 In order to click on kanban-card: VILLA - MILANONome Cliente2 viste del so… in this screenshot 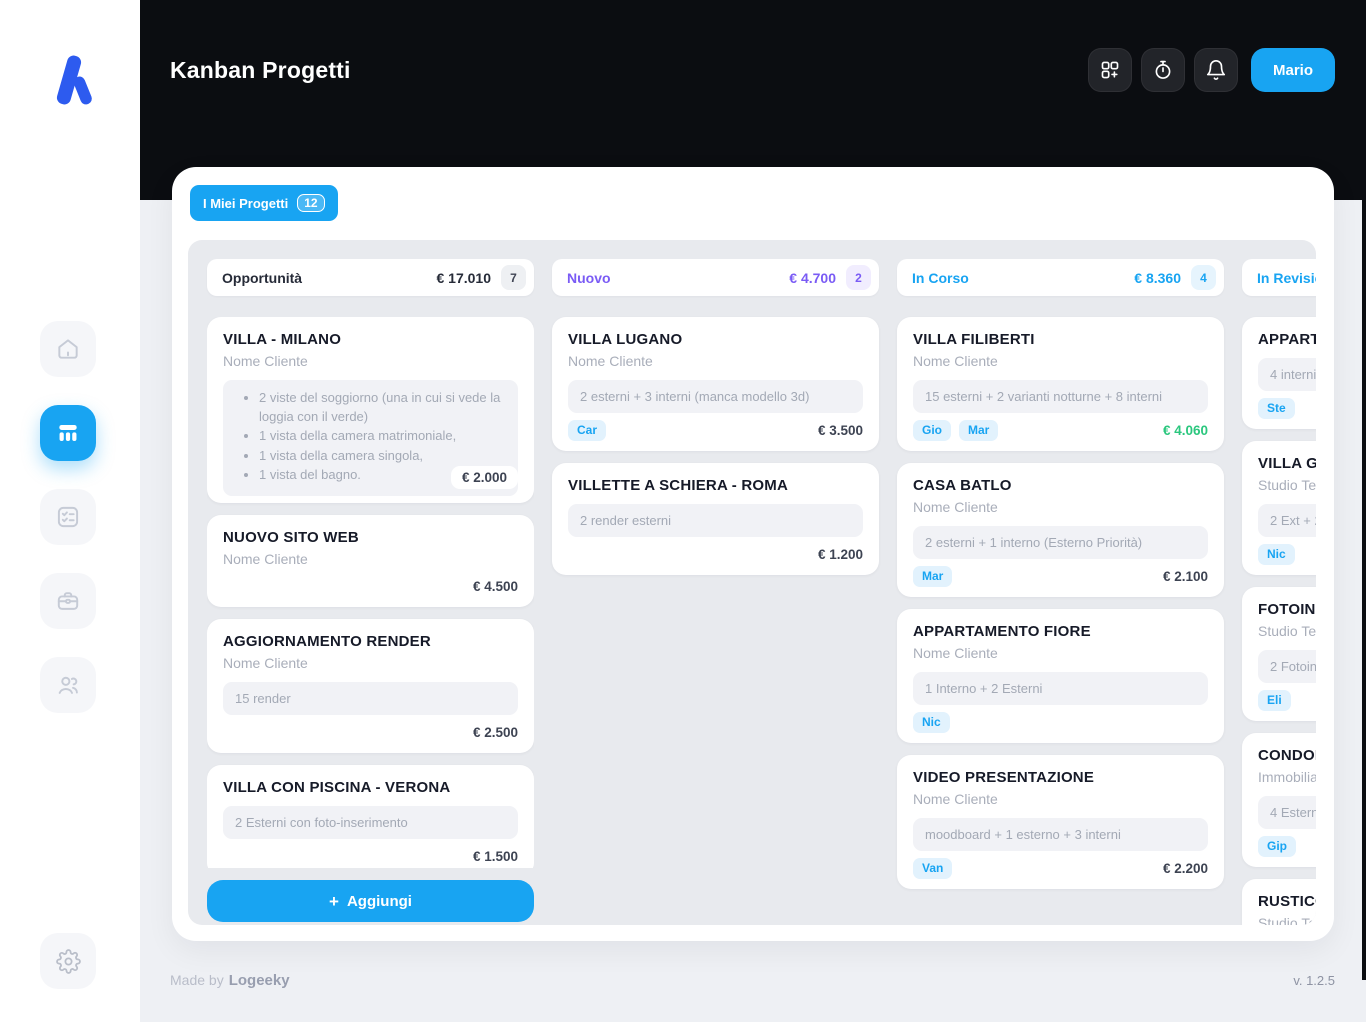, I will do `click(370, 410)`.